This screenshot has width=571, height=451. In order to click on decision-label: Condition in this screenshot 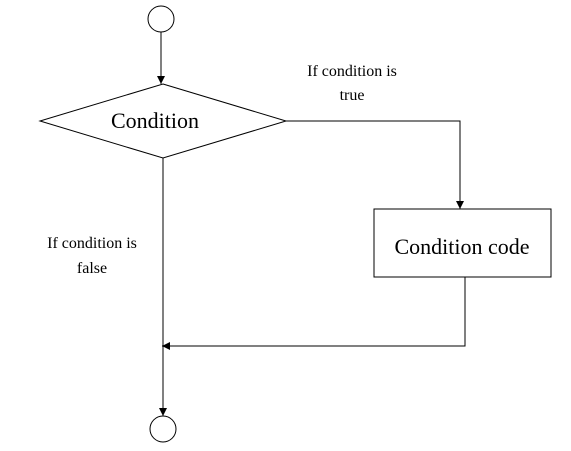, I will do `click(155, 120)`.